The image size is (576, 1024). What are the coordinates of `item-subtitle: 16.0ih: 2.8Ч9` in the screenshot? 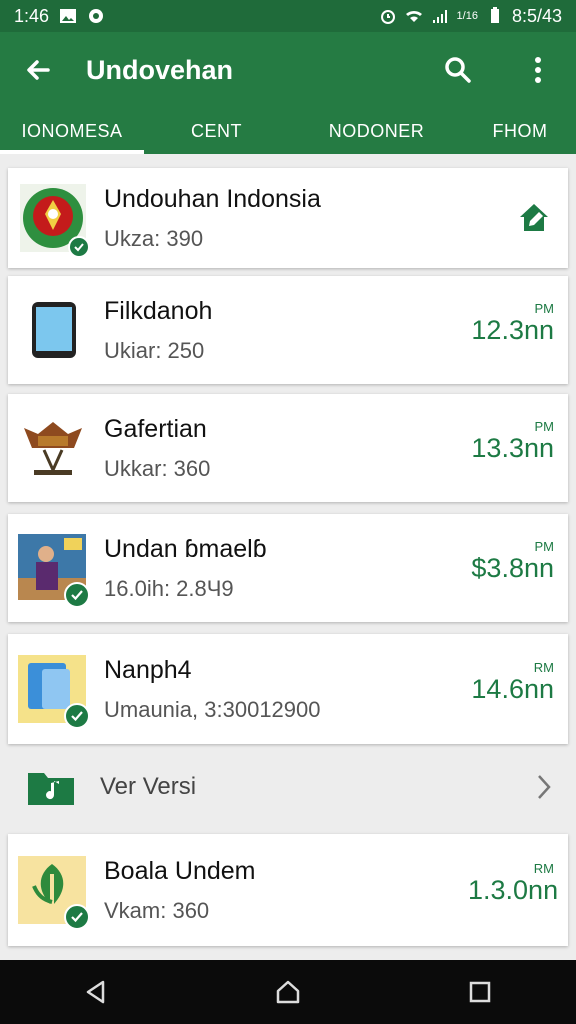 It's located at (169, 588).